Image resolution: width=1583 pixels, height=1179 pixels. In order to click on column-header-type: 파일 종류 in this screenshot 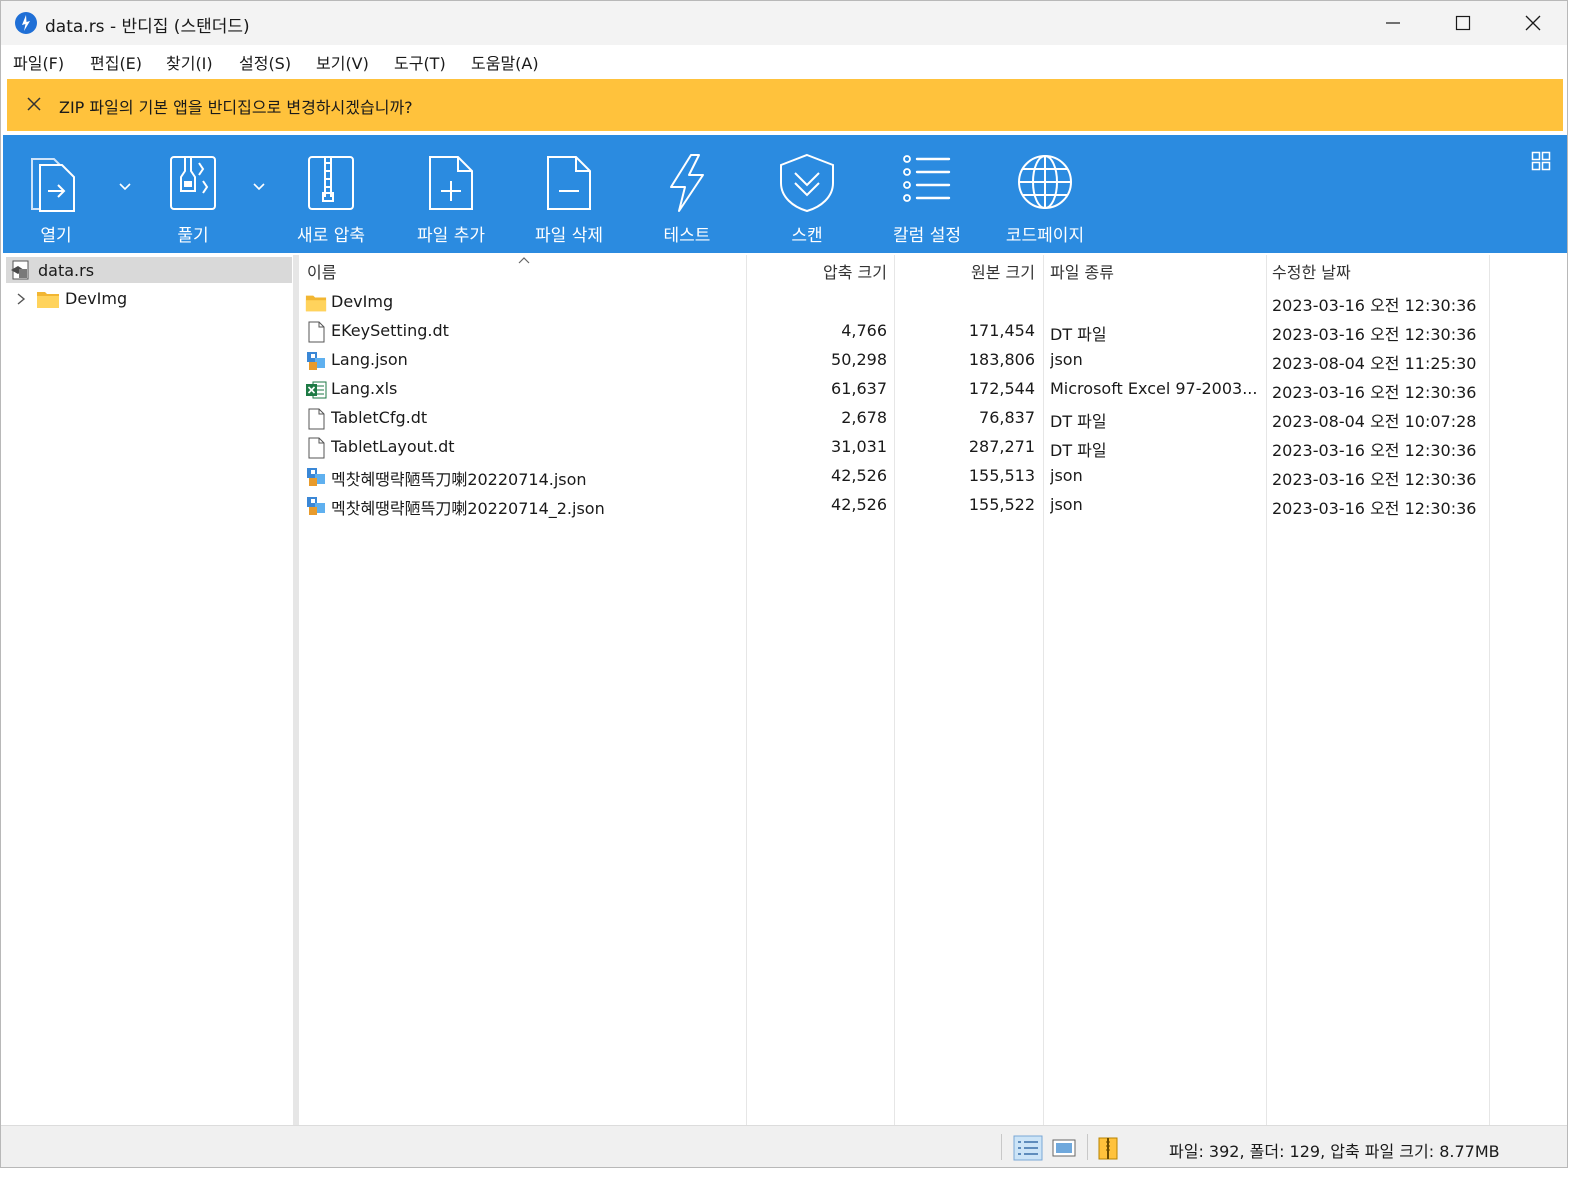, I will do `click(1082, 271)`.